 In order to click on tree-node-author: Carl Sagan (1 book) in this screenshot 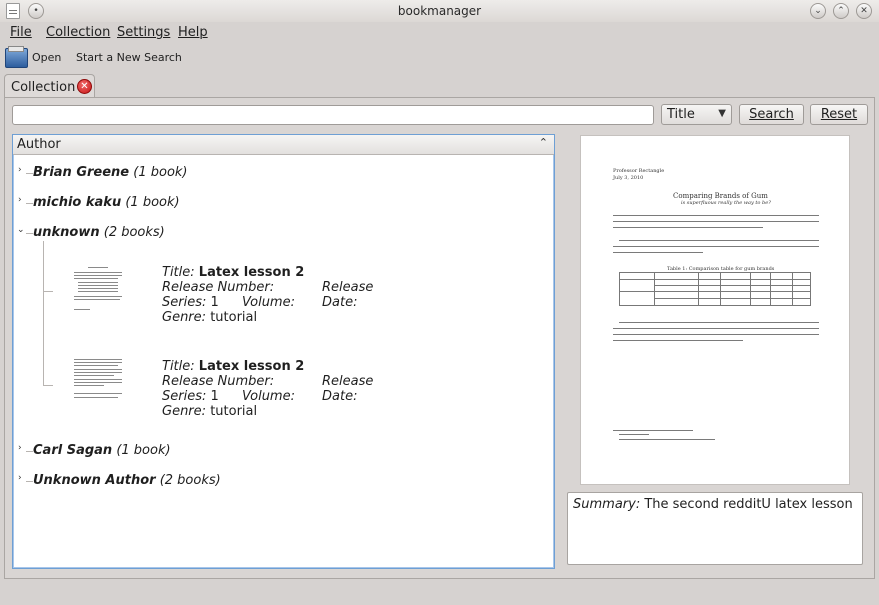, I will do `click(102, 450)`.